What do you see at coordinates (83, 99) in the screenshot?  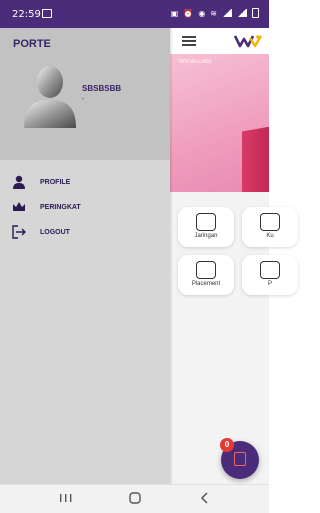 I see `user-subtitle: -` at bounding box center [83, 99].